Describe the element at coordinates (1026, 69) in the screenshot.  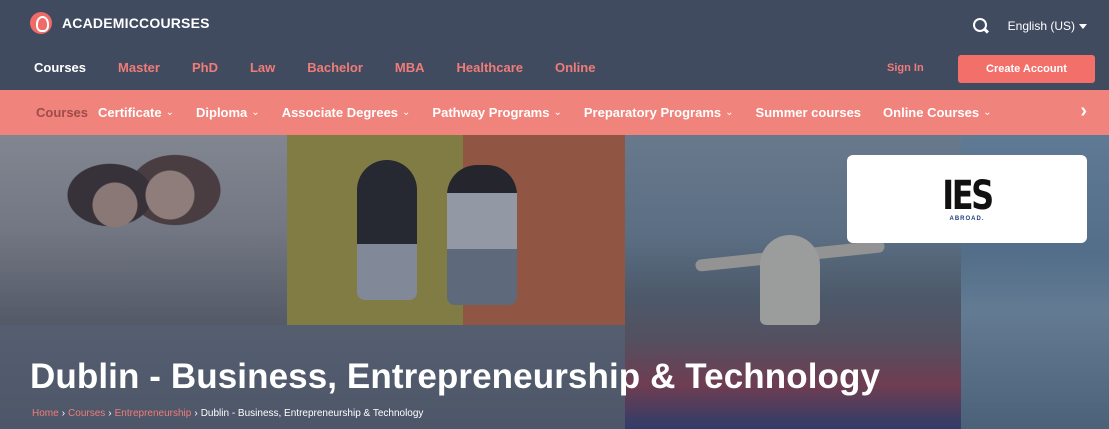
I see `create-account-button: Create Account` at that location.